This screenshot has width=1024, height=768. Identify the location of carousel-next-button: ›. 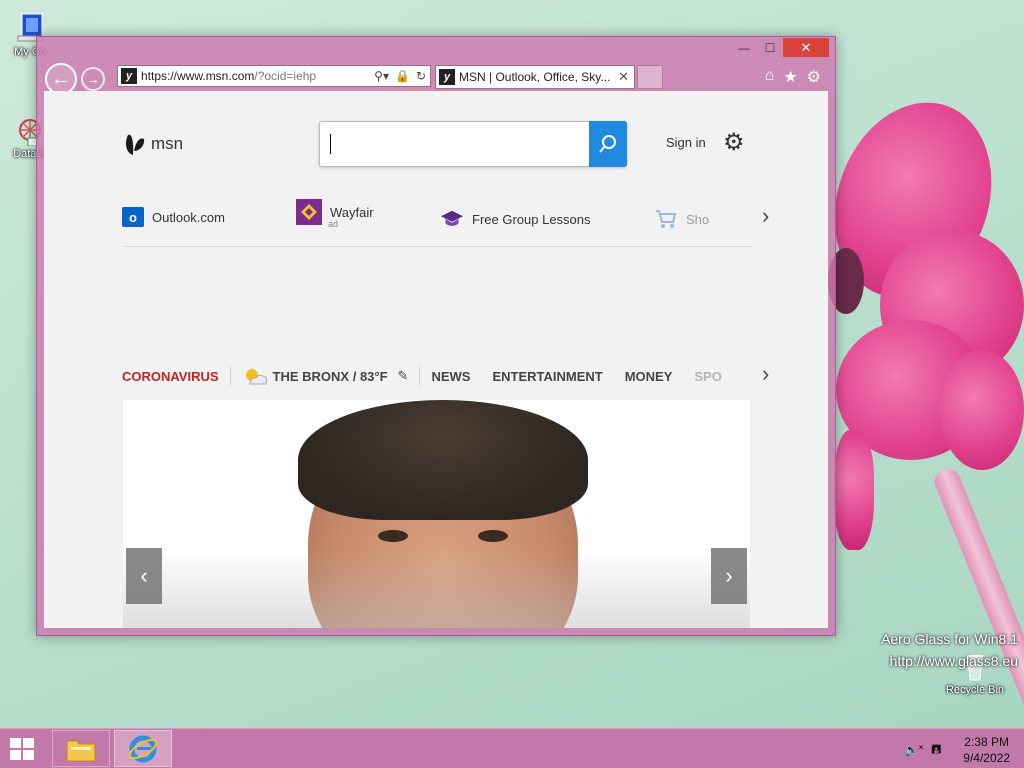
(729, 576).